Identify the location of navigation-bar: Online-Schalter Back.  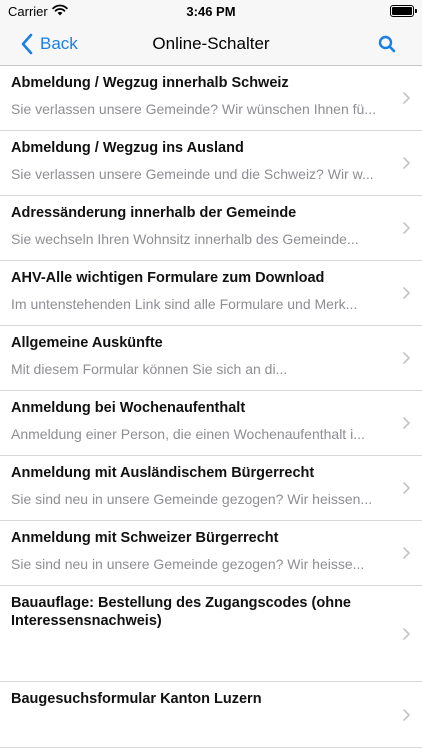
(211, 44).